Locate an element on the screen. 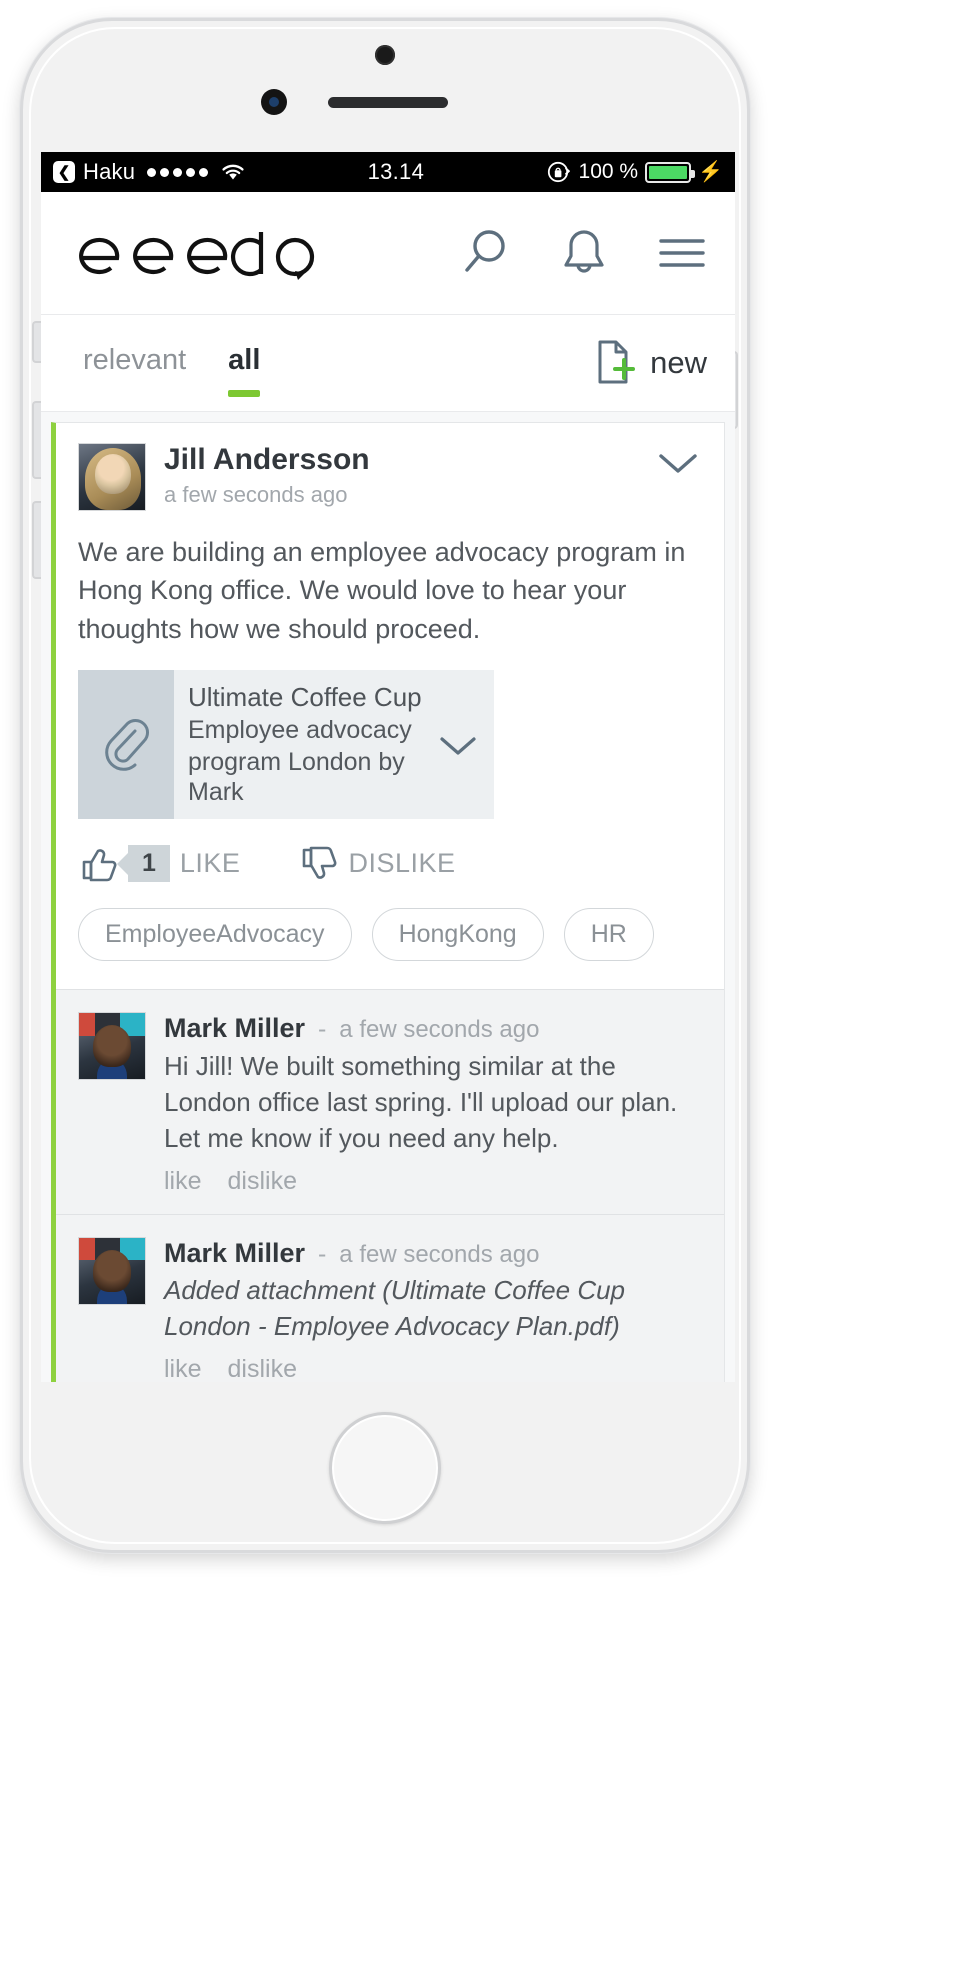 The height and width of the screenshot is (1970, 960). tag-list: EmployeeAdvocacy HongKong HR is located at coordinates (390, 935).